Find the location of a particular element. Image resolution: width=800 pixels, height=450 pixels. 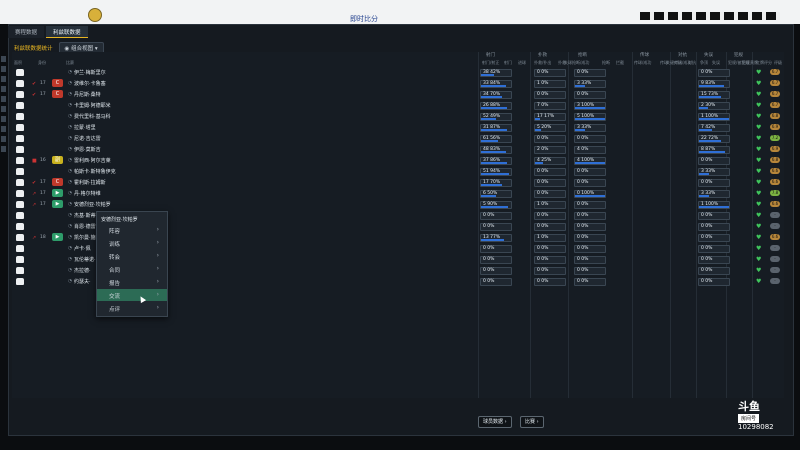

column-header: 比赛 is located at coordinates (70, 63).